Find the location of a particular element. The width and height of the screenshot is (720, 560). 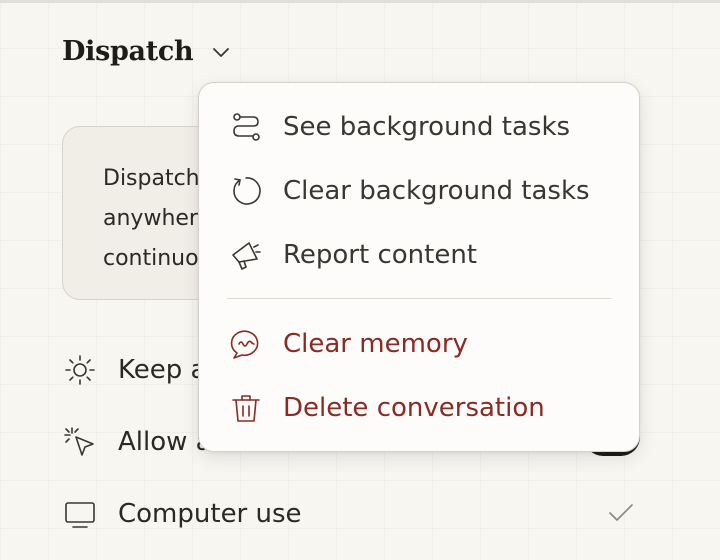

refresh-icon is located at coordinates (246, 191).